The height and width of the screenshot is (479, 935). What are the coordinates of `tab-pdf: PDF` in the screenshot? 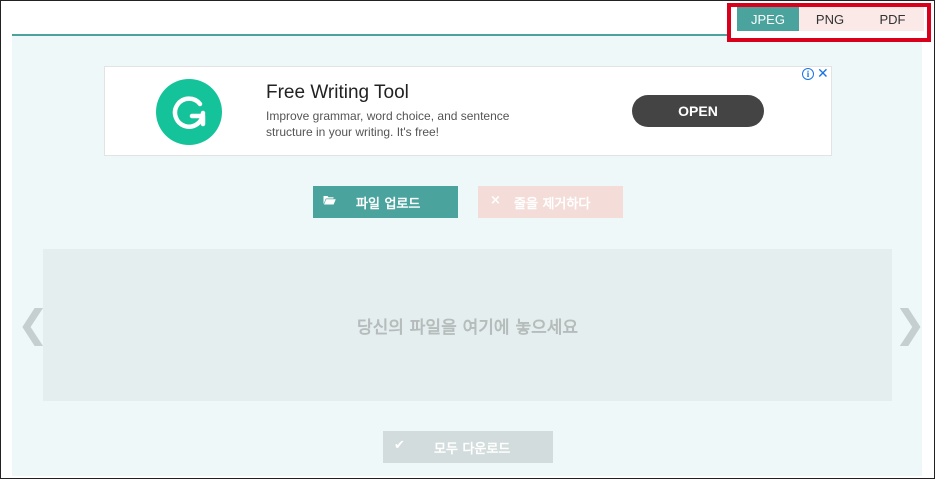 It's located at (892, 19).